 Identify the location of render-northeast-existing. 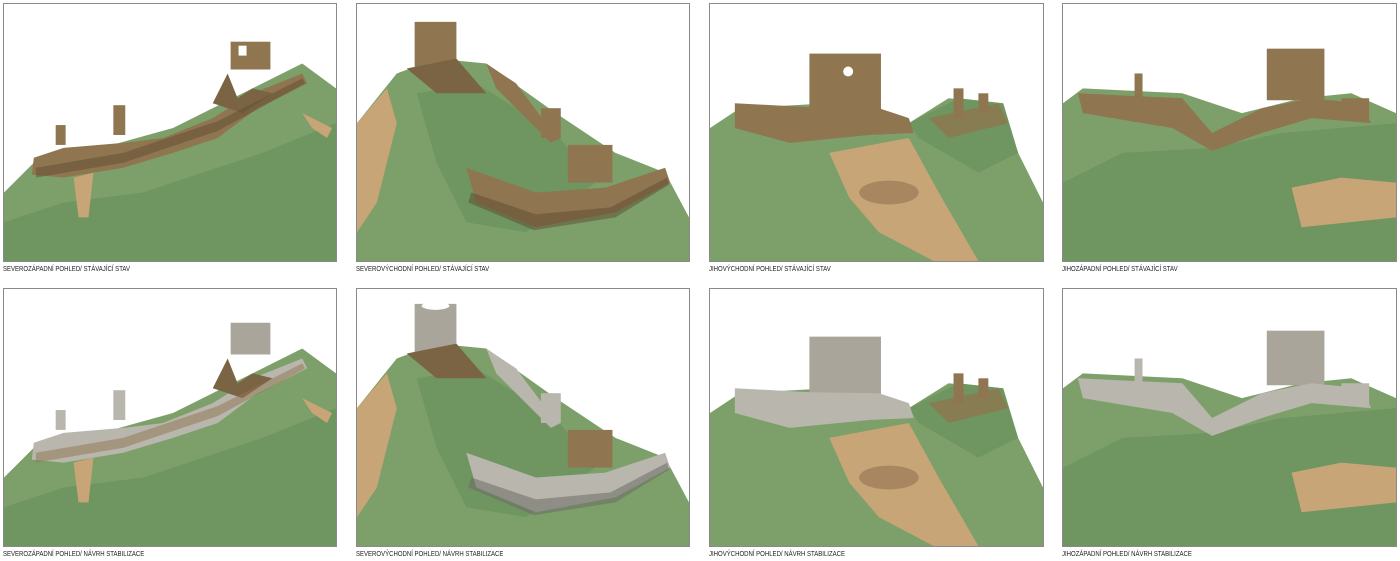
(523, 132).